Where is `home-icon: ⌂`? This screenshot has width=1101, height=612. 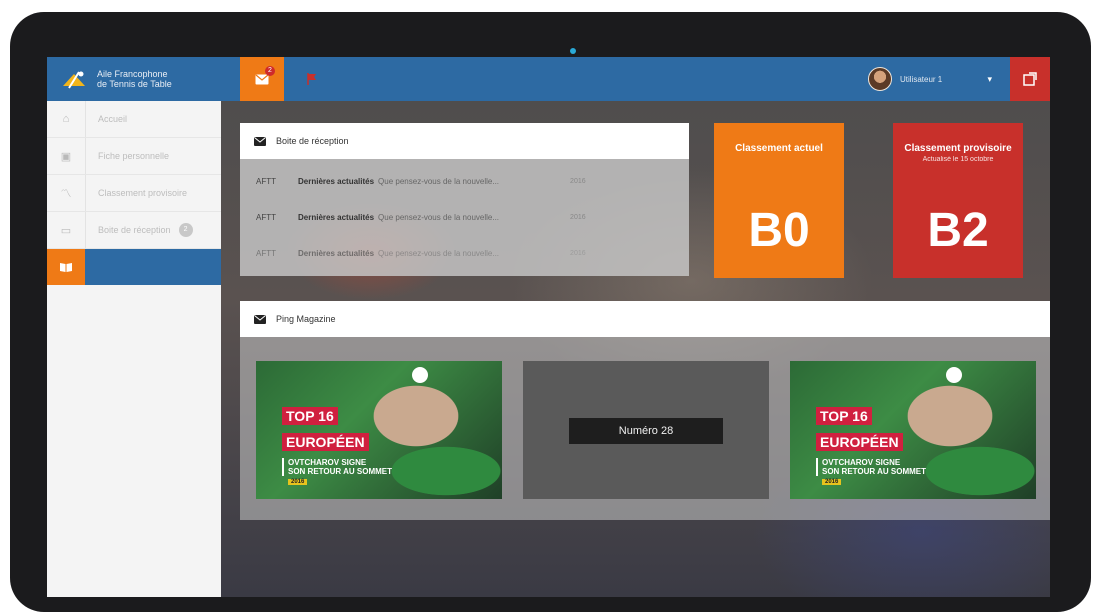 home-icon: ⌂ is located at coordinates (66, 119).